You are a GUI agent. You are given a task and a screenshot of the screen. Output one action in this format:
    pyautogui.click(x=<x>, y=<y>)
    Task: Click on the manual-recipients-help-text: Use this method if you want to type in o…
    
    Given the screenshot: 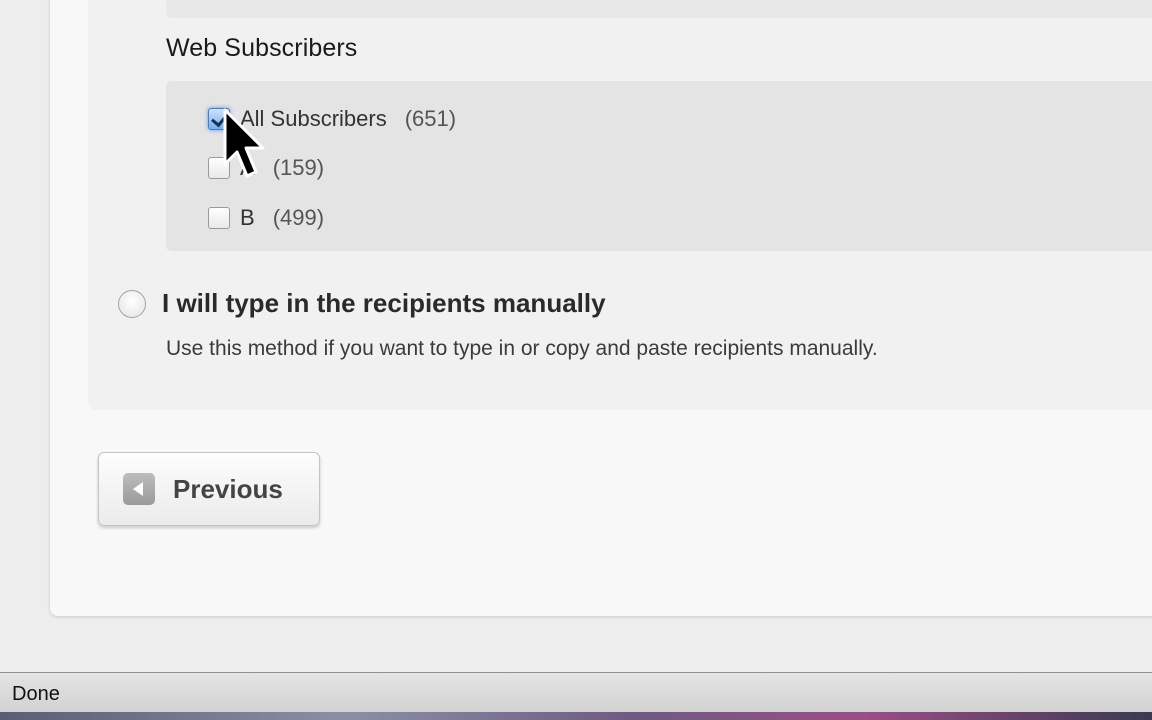 What is the action you would take?
    pyautogui.click(x=522, y=348)
    